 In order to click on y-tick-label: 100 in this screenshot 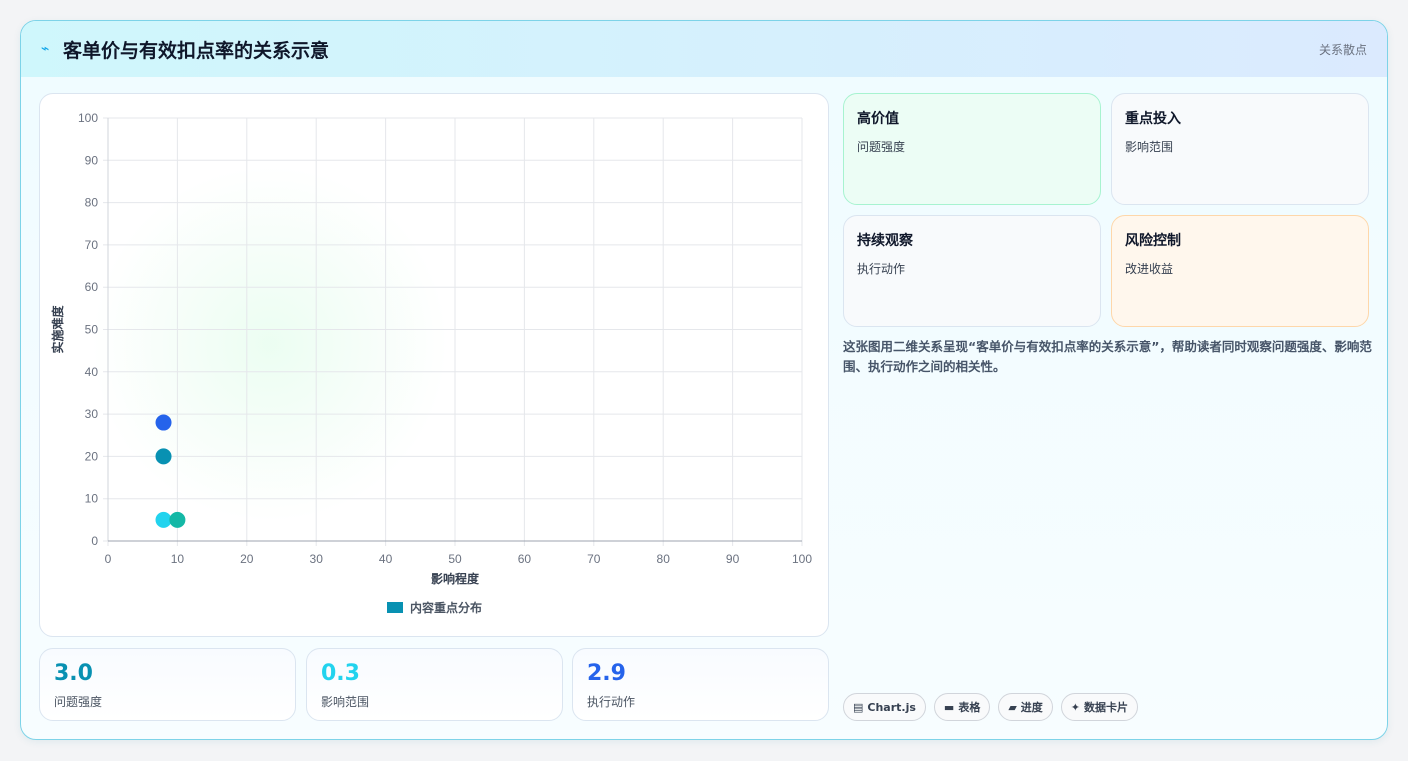, I will do `click(88, 118)`.